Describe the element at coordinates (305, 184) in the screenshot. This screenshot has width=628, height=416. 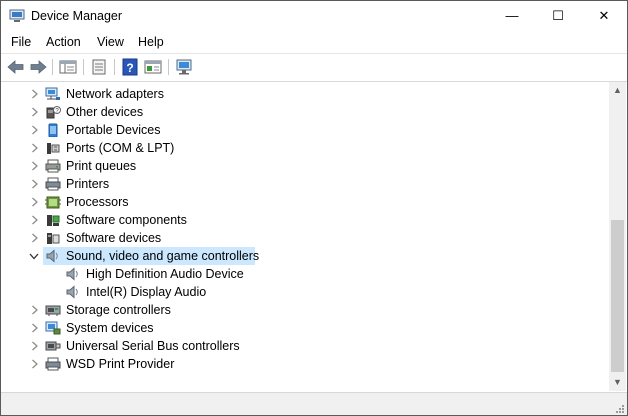
I see `tree-category-item: Printers` at that location.